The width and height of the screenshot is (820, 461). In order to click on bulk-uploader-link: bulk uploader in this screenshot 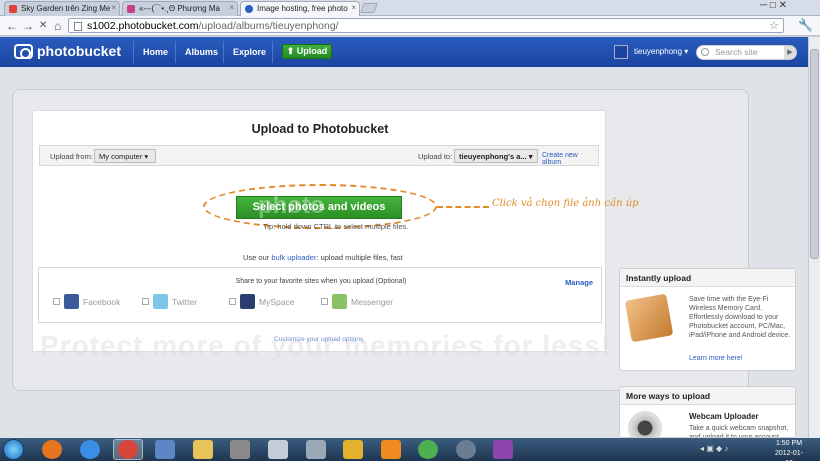, I will do `click(293, 257)`.